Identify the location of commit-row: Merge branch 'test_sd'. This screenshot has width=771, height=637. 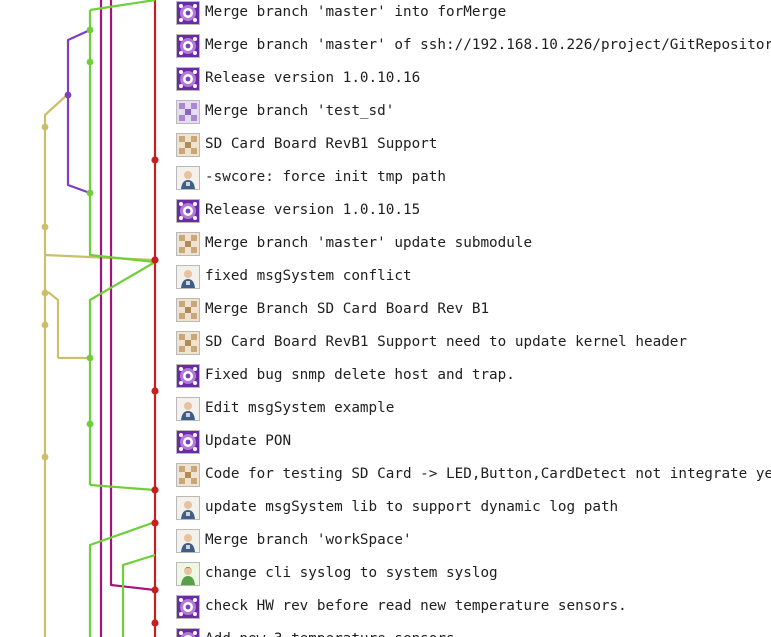
(385, 111).